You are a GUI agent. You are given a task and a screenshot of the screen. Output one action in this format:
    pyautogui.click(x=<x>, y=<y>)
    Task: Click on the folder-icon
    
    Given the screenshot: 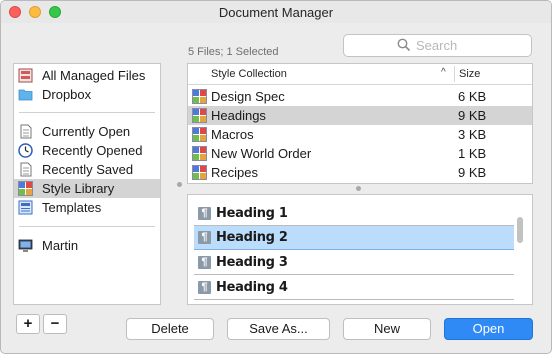 What is the action you would take?
    pyautogui.click(x=25, y=95)
    